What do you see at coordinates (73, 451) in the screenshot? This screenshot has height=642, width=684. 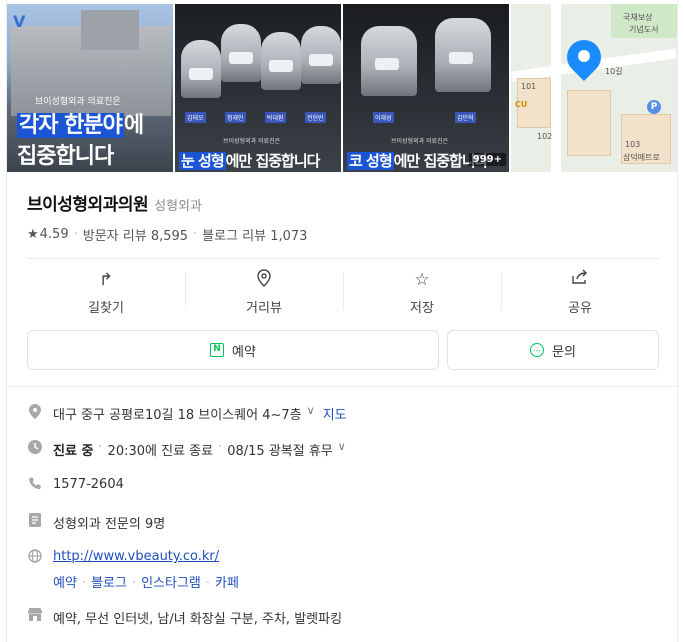 I see `open-status: 진료 중` at bounding box center [73, 451].